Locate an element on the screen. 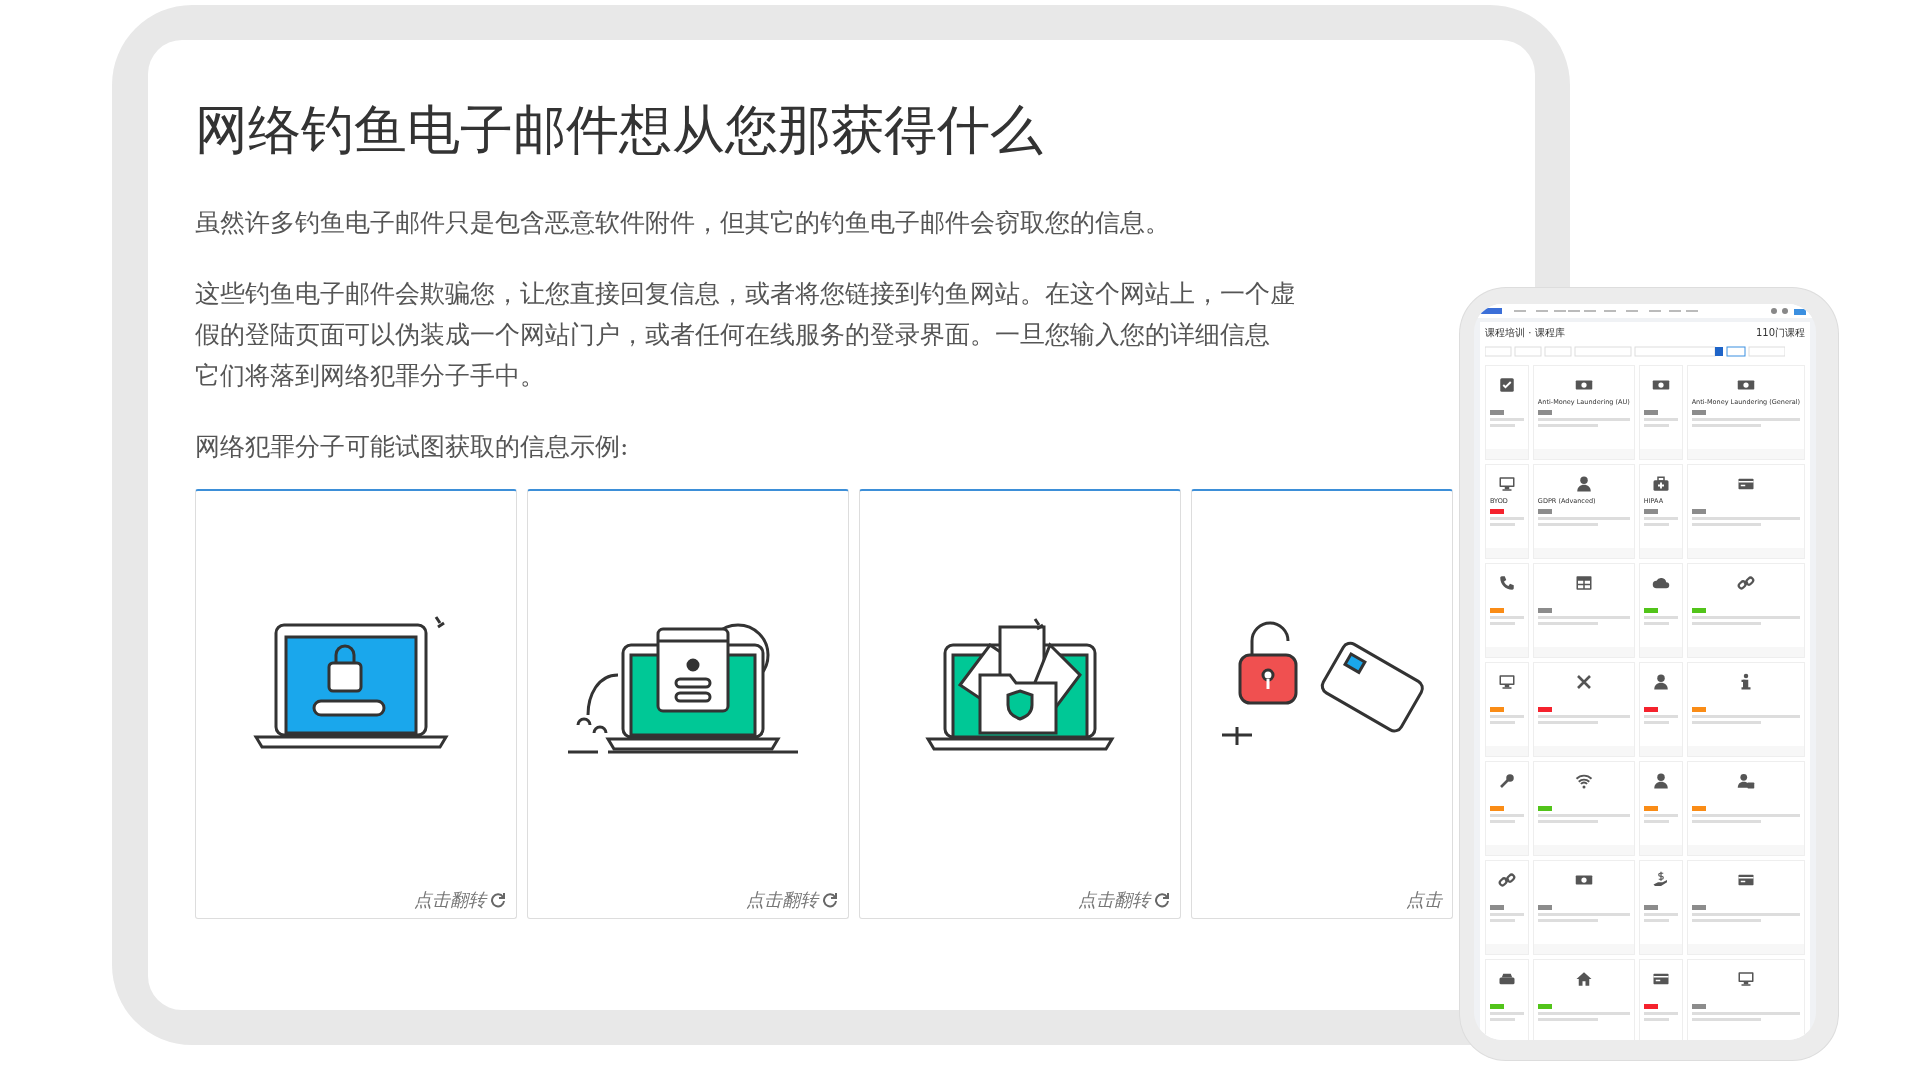 The height and width of the screenshot is (1080, 1920). medkit-icon is located at coordinates (1660, 484).